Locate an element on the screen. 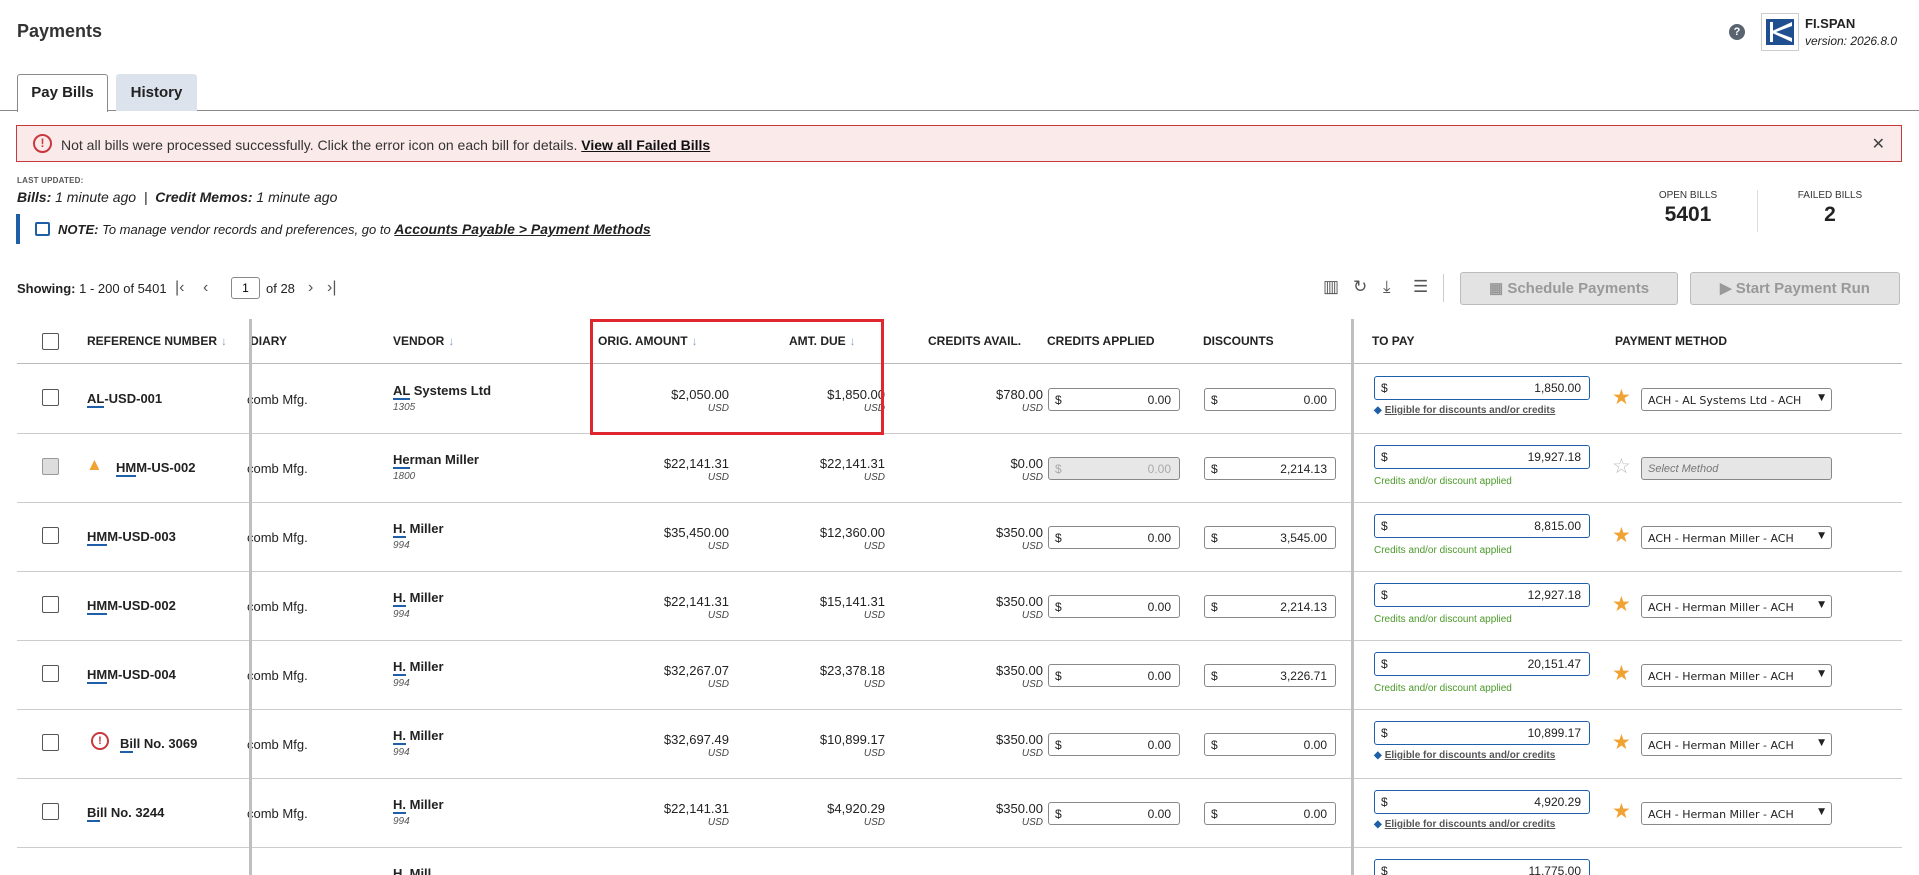 This screenshot has width=1919, height=875. payment-methods-link: Accounts Payable > Payment Methods is located at coordinates (522, 229).